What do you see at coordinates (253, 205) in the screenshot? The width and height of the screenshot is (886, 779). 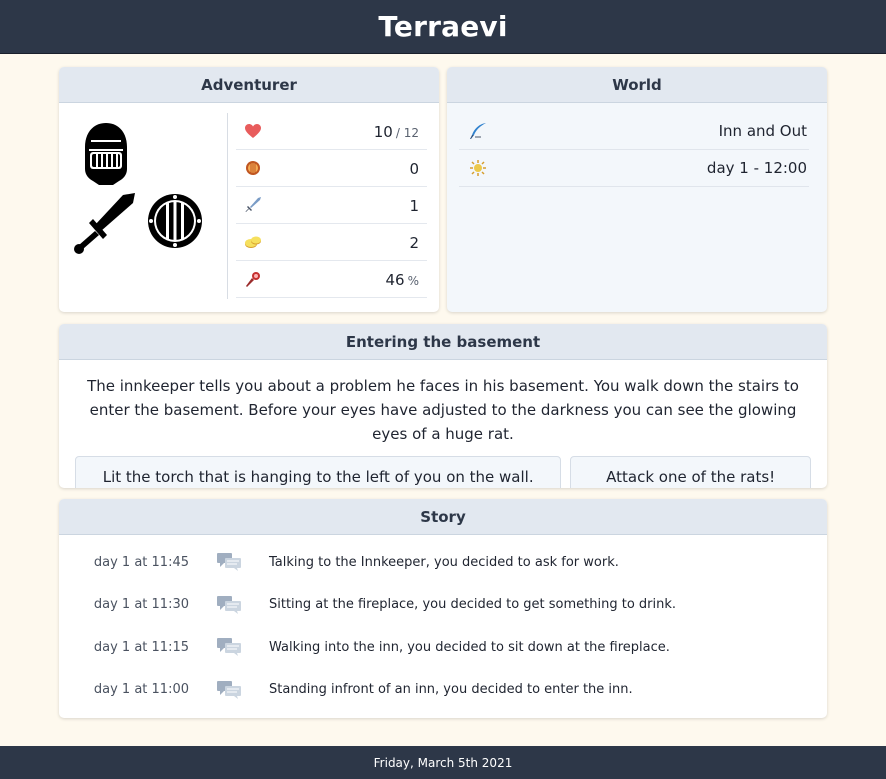 I see `sword-small-icon` at bounding box center [253, 205].